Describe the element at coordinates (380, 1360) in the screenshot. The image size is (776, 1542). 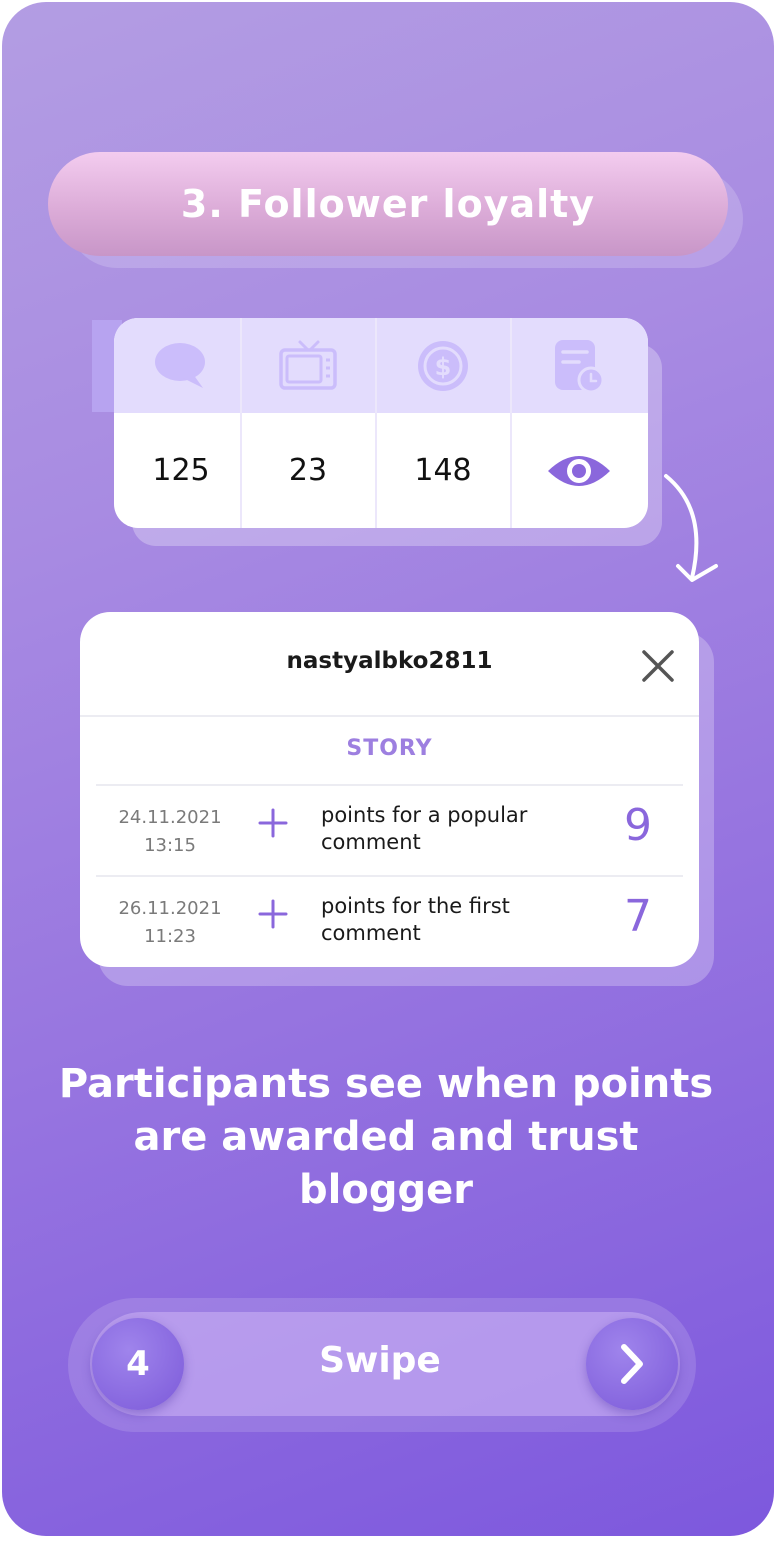
I see `swipe-label: Swipe` at that location.